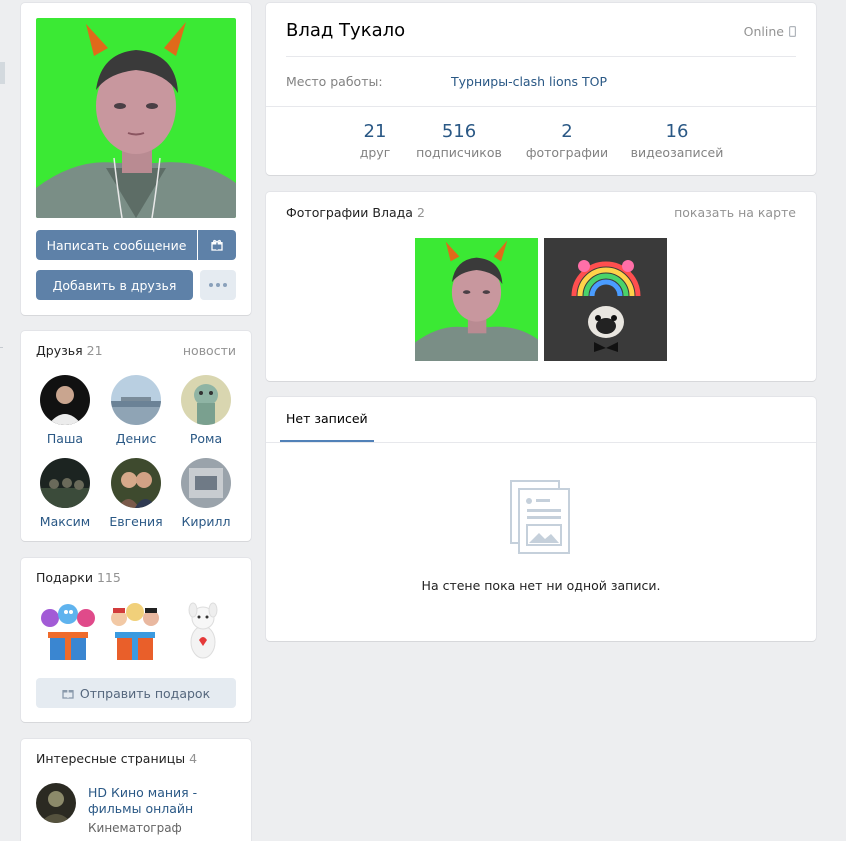  What do you see at coordinates (375, 152) in the screenshot?
I see `counter-label: друг` at bounding box center [375, 152].